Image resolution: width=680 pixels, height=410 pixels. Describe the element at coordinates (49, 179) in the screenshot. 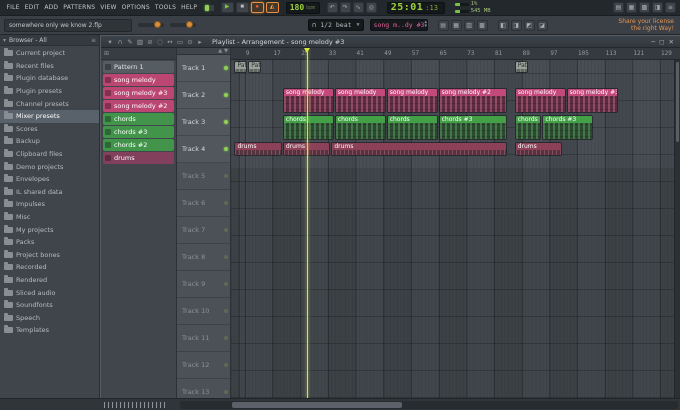

I see `browser-item: Envelopes` at that location.